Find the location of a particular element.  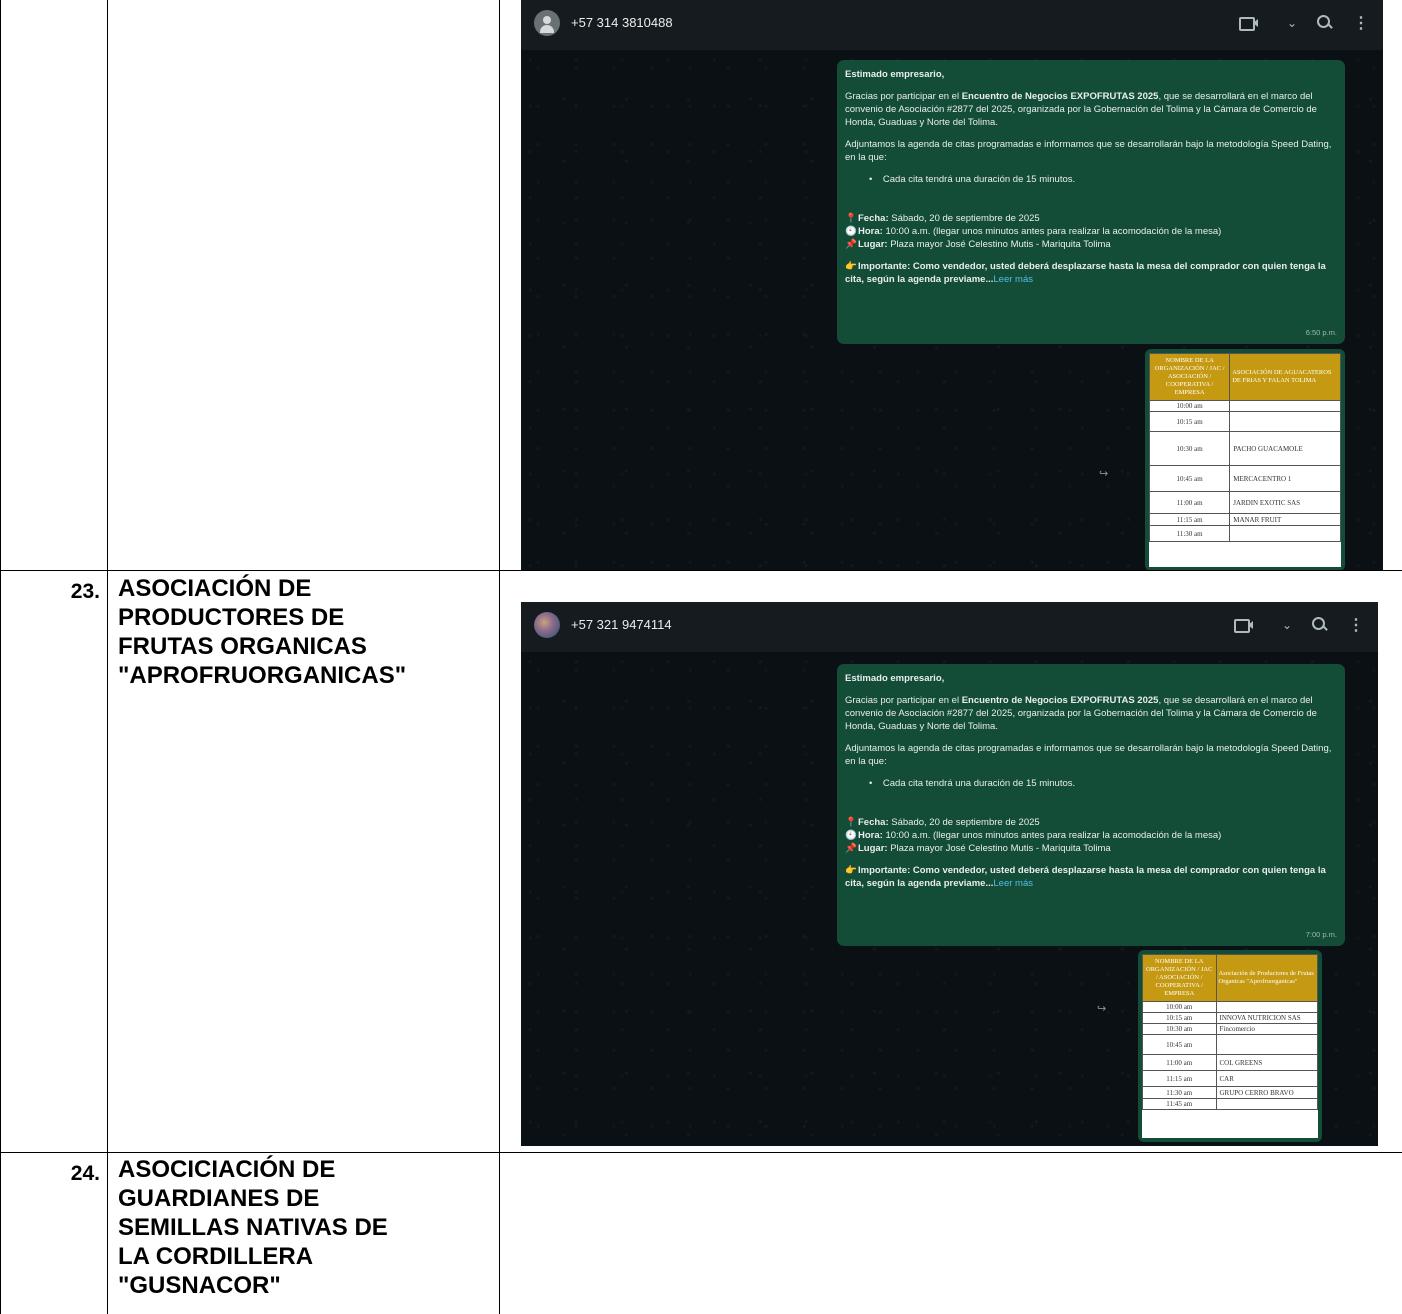

agenda-time: 10:30 am is located at coordinates (1190, 448).